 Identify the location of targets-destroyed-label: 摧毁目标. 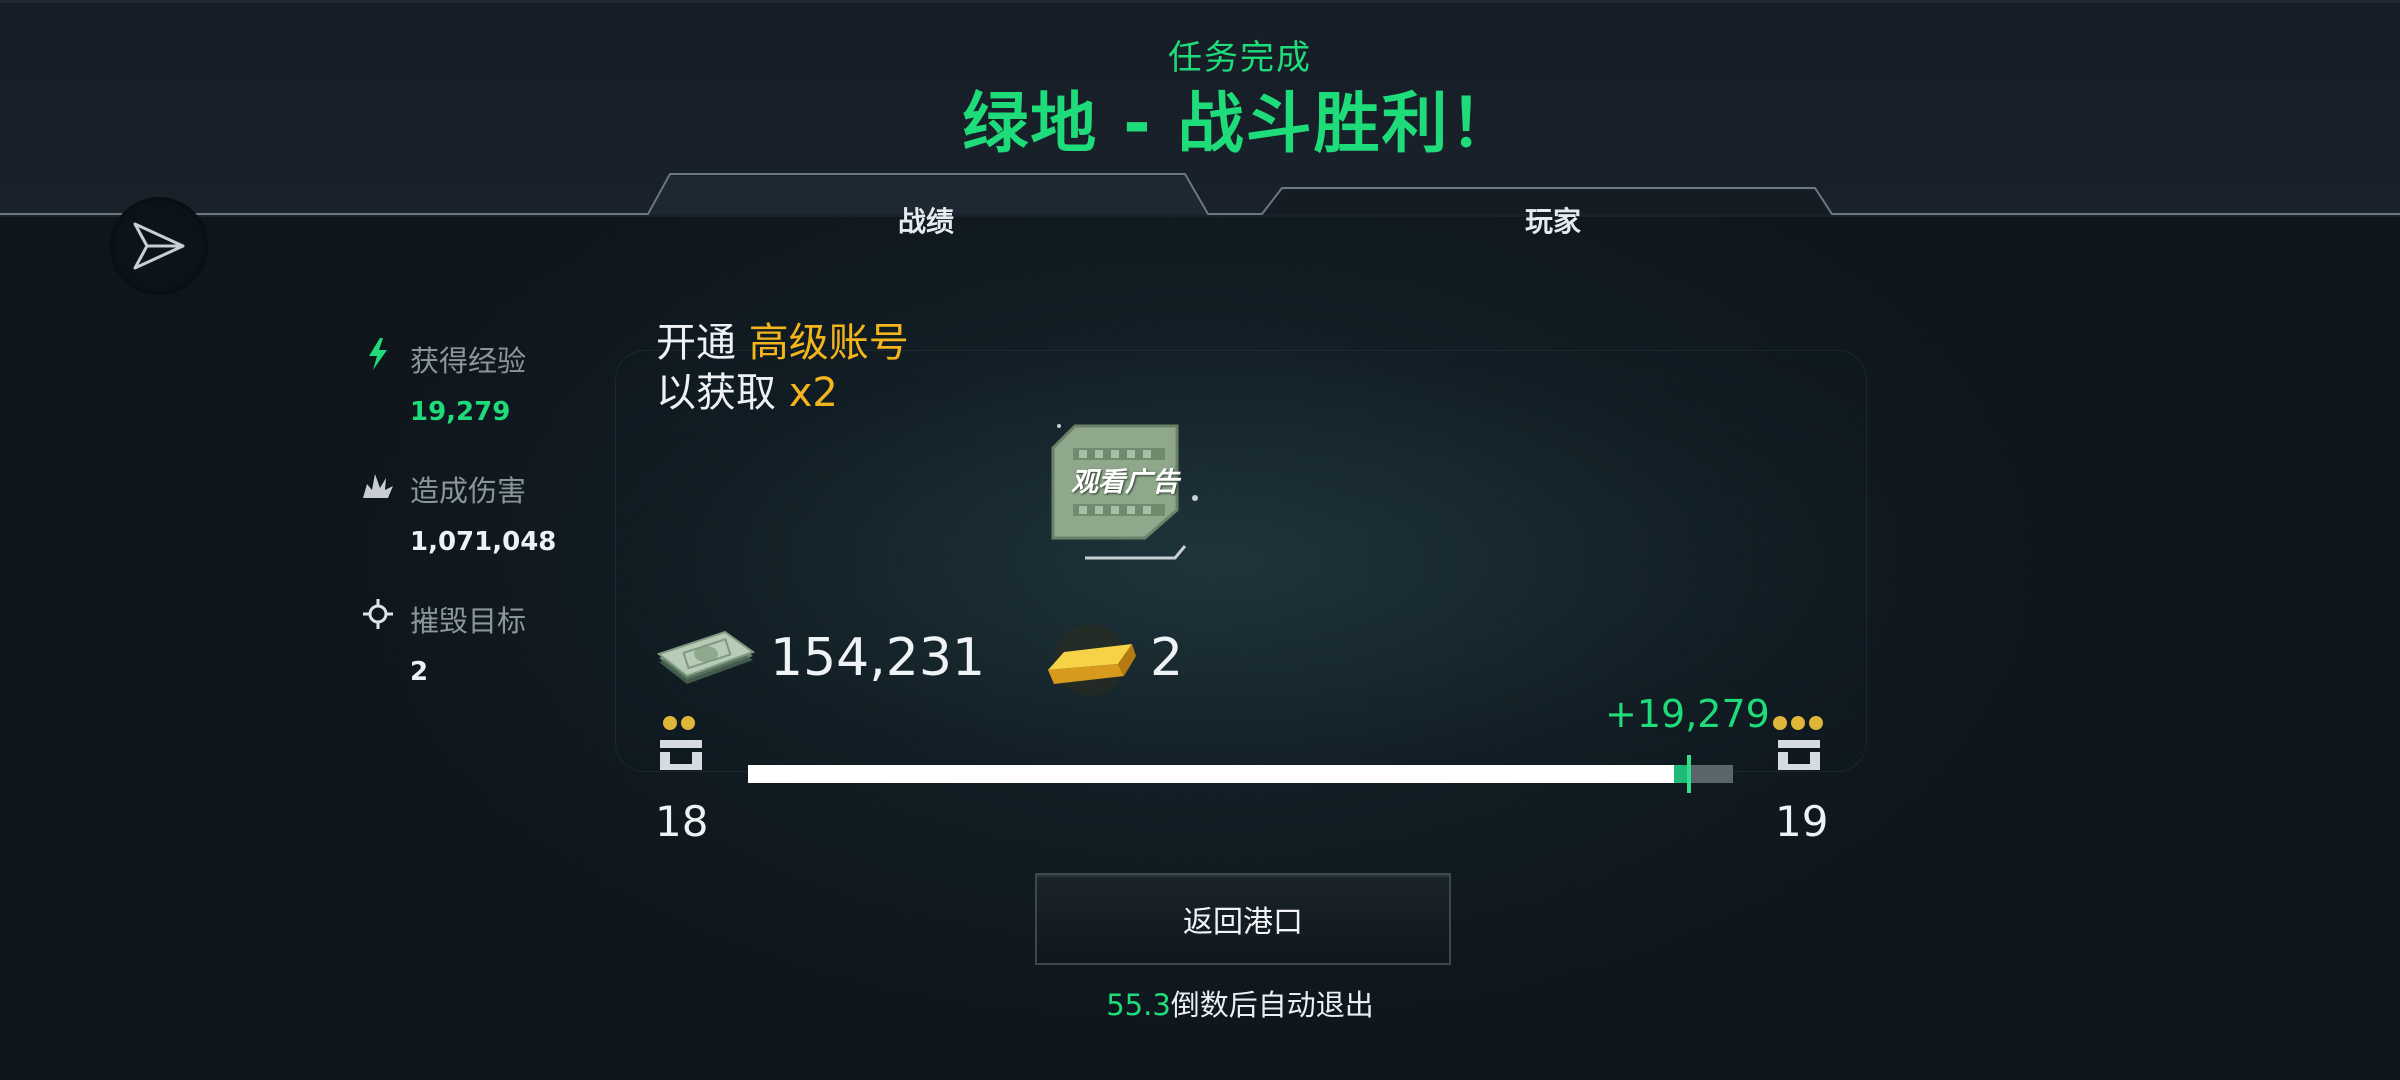
(468, 621).